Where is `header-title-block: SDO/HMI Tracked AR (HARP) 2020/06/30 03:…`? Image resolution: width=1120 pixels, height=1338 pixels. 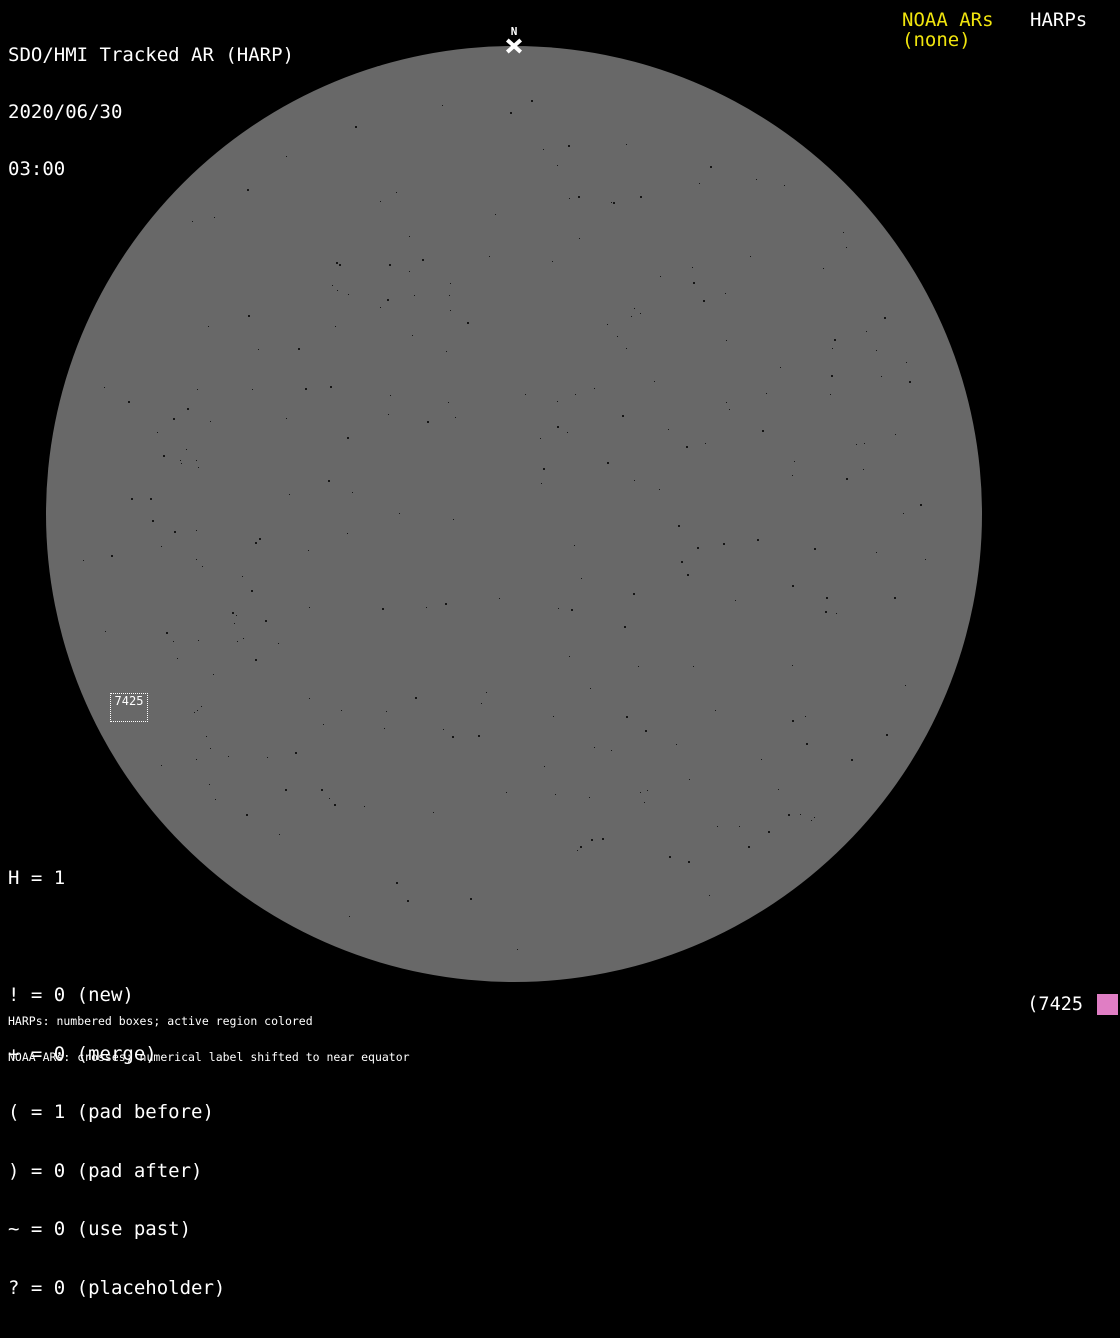 header-title-block: SDO/HMI Tracked AR (HARP) 2020/06/30 03:… is located at coordinates (151, 112).